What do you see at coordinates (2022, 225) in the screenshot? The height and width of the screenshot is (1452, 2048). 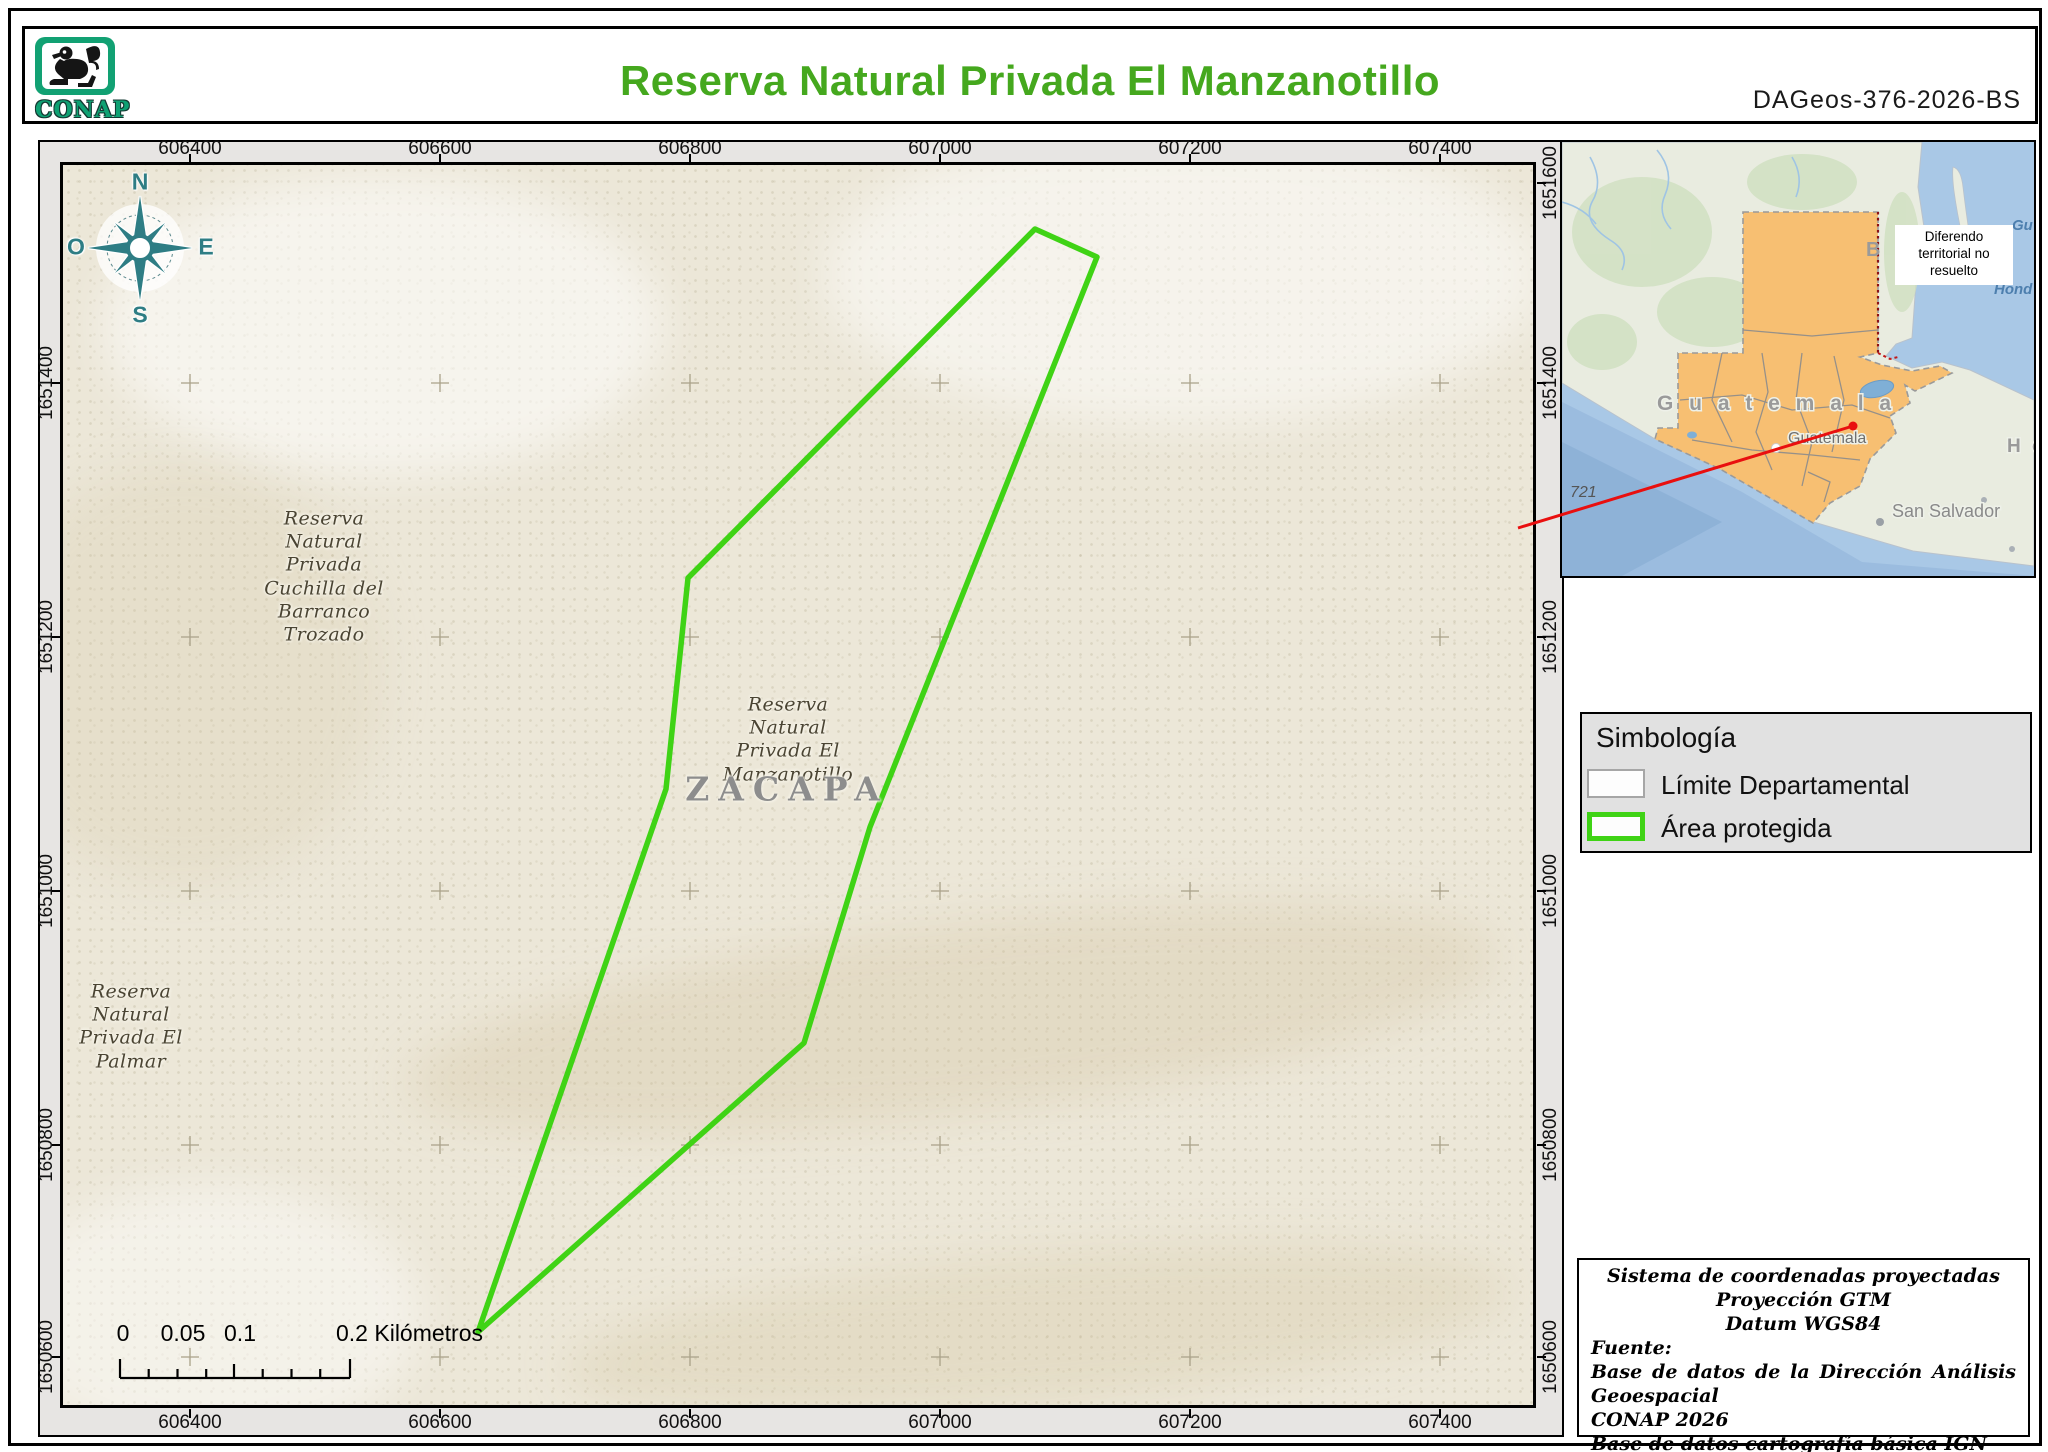 I see `inset-gulf-label: Gu` at bounding box center [2022, 225].